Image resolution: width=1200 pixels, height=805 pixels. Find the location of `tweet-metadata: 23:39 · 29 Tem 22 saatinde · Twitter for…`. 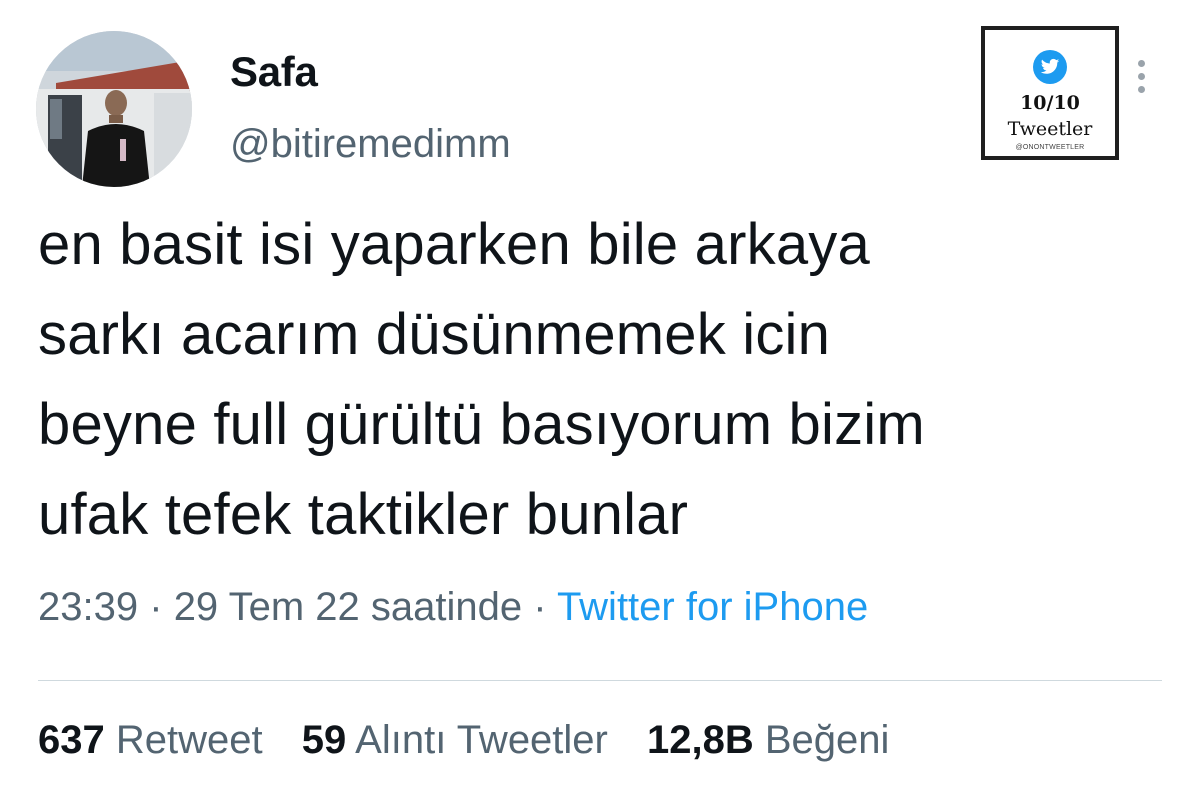

tweet-metadata: 23:39 · 29 Tem 22 saatinde · Twitter for… is located at coordinates (453, 607).